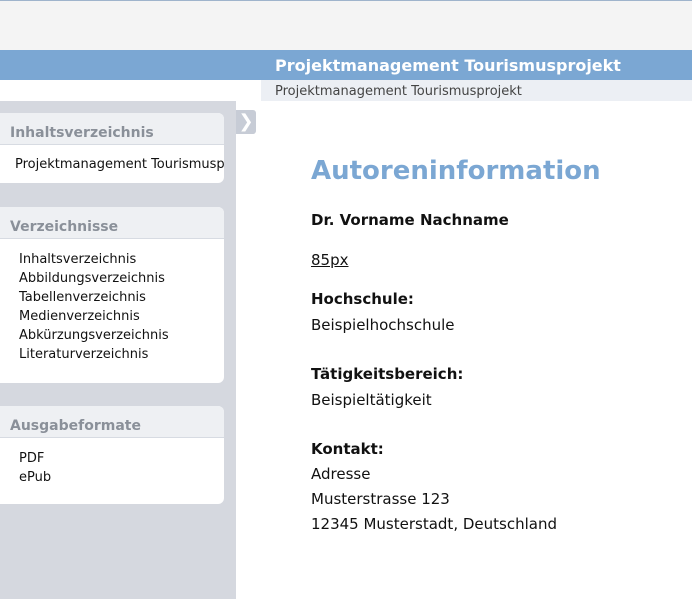  I want to click on contact-label: Kontakt:, so click(347, 449).